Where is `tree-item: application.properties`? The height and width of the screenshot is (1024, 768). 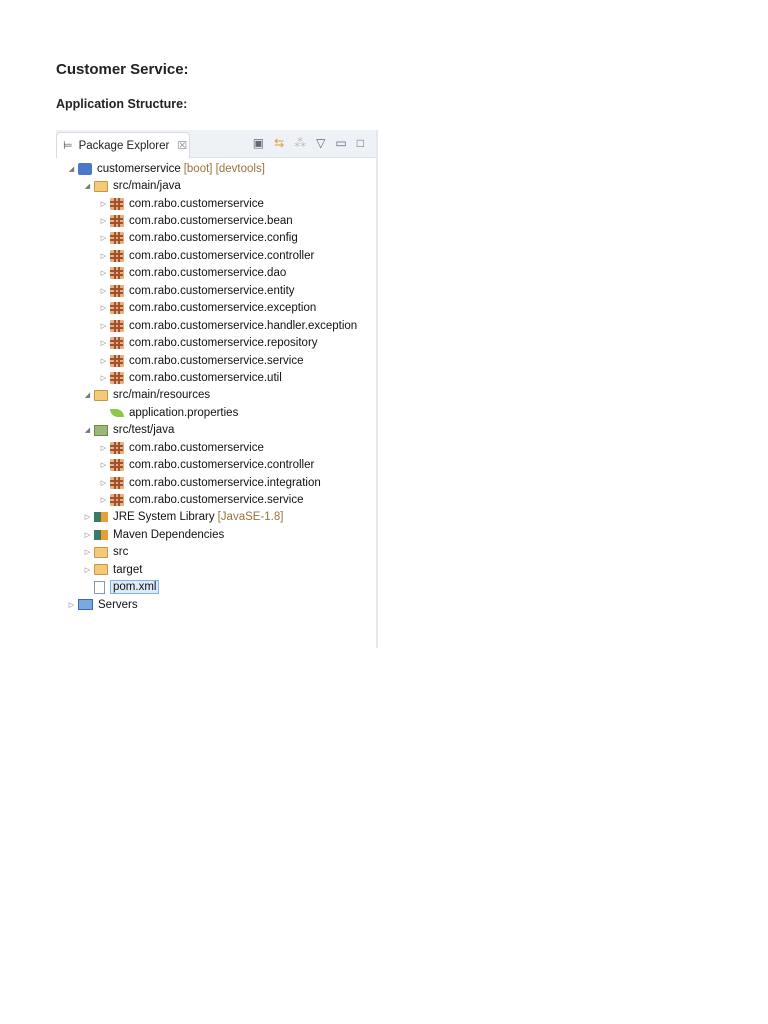 tree-item: application.properties is located at coordinates (216, 412).